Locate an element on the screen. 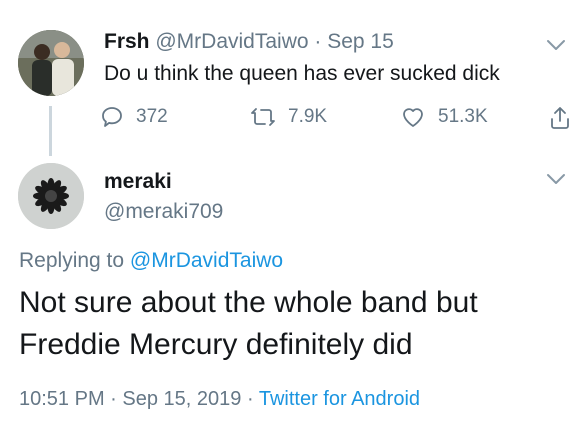 The height and width of the screenshot is (423, 582). replying-prefix: Replying to is located at coordinates (72, 260).